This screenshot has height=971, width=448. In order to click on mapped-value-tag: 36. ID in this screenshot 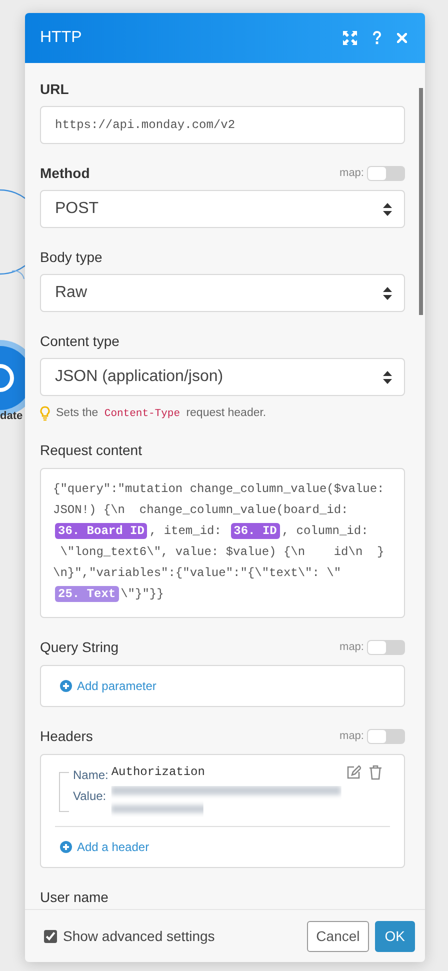, I will do `click(255, 531)`.